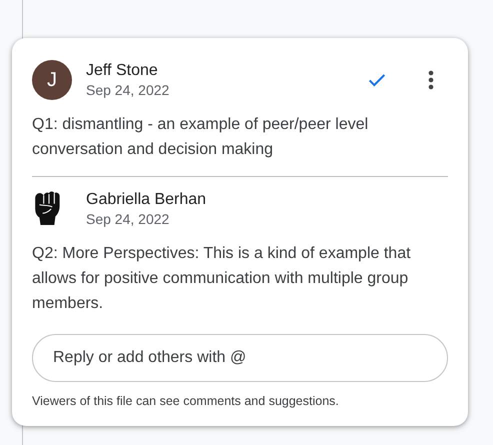 The image size is (493, 445). Describe the element at coordinates (431, 80) in the screenshot. I see `more-icon` at that location.